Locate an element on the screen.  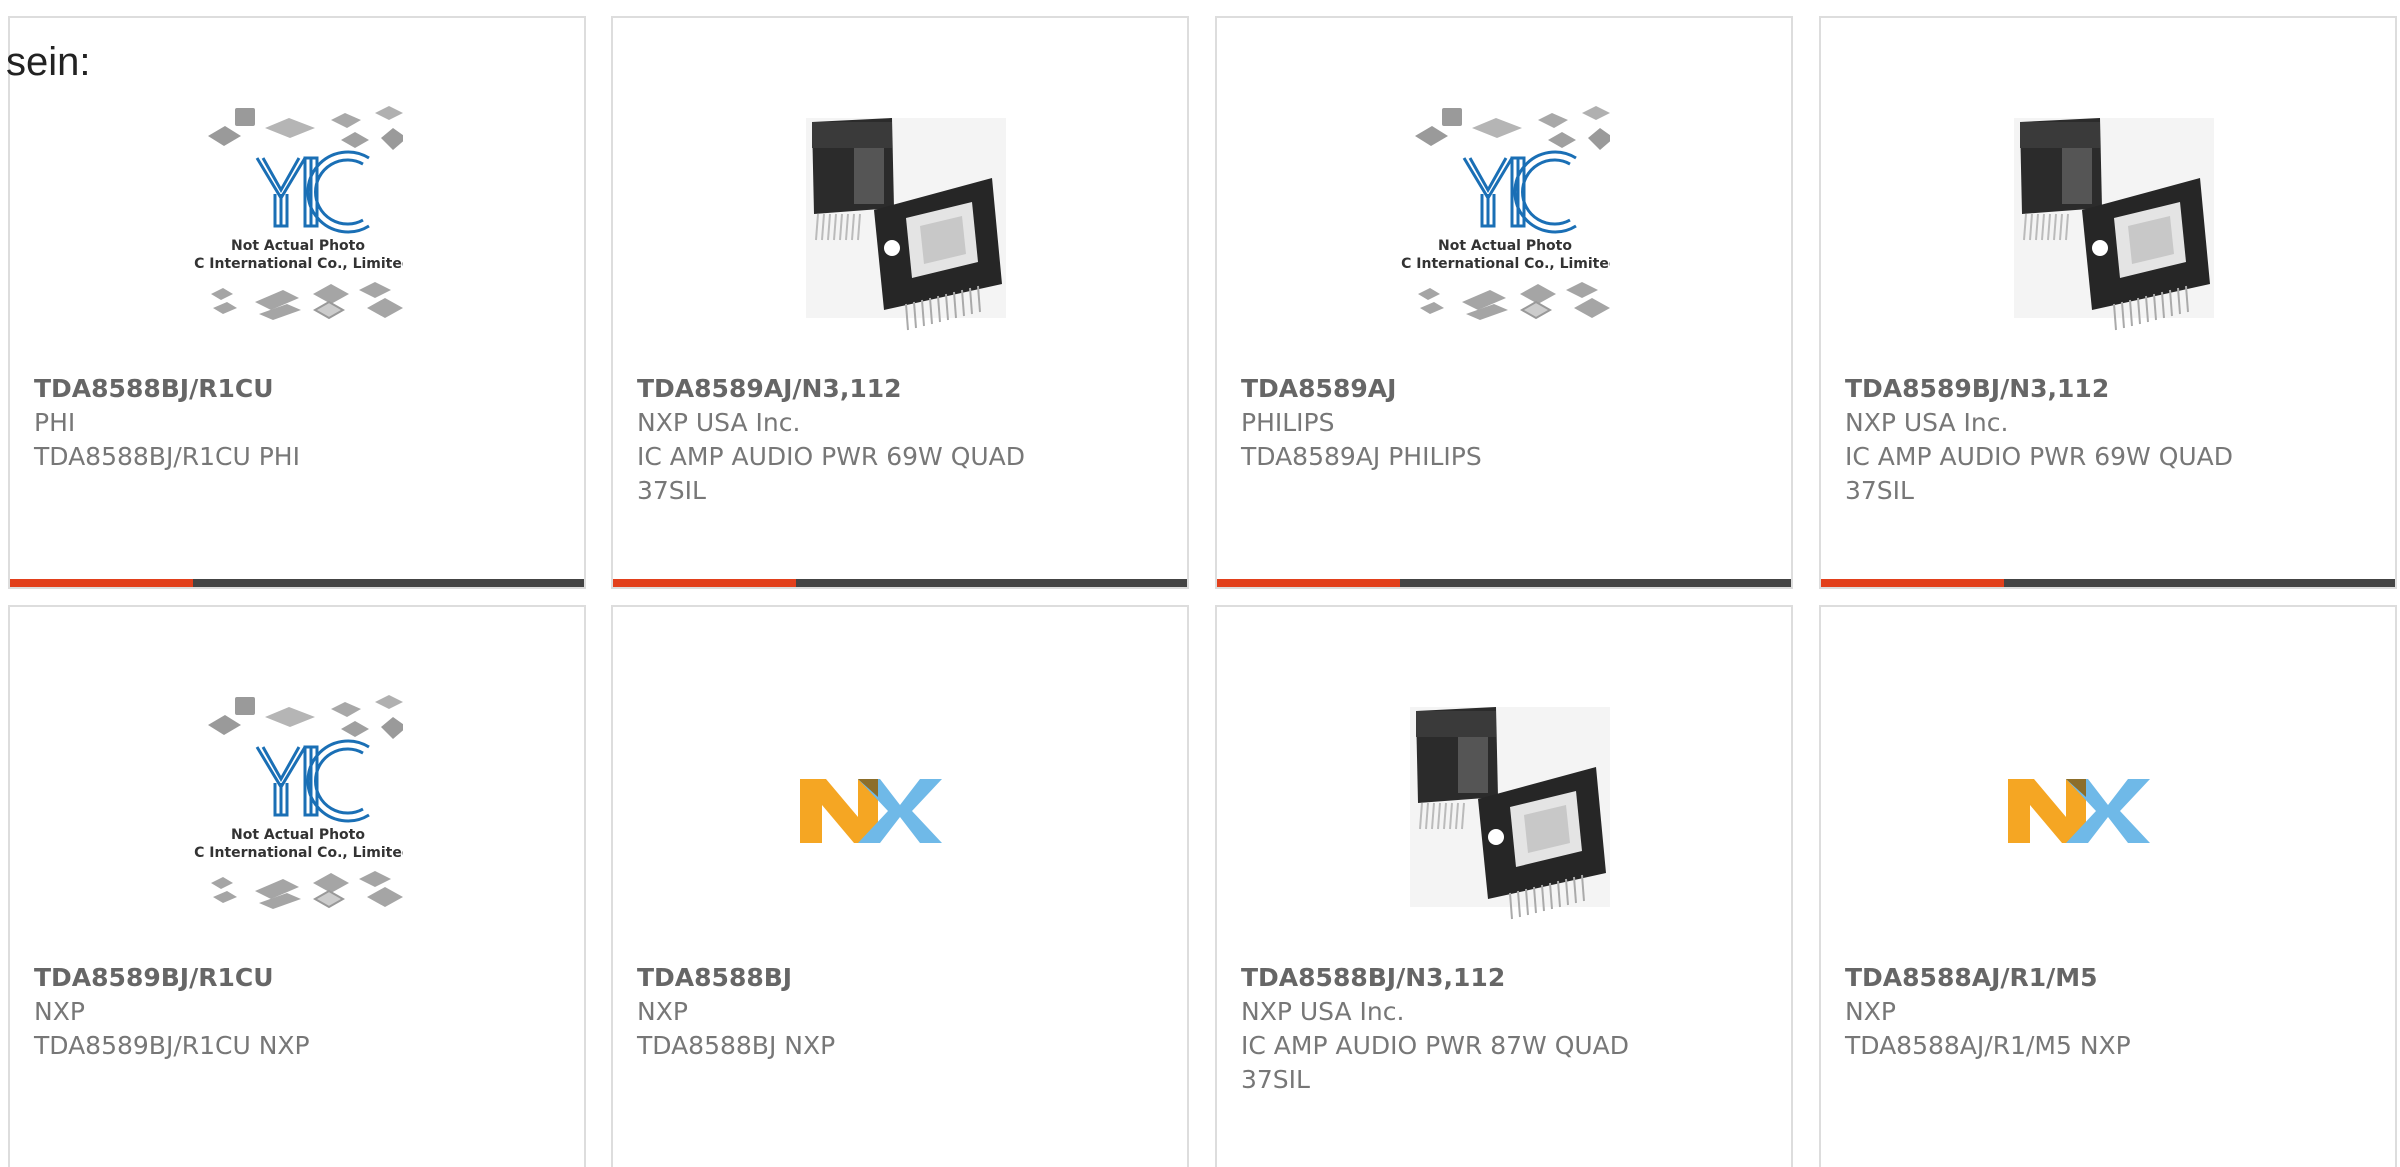
description-text: TDA8589AJ PHILIPS is located at coordinates (1361, 456).